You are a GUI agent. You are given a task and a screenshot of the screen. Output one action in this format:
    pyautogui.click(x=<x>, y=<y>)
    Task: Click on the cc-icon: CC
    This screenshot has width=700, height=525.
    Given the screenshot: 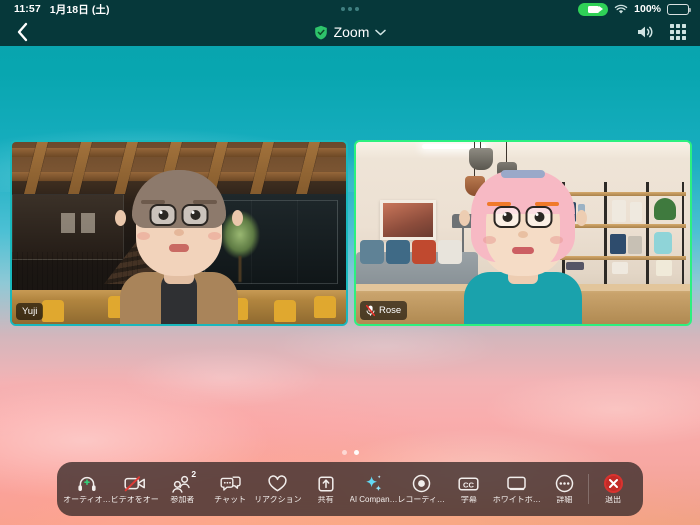 What is the action you would take?
    pyautogui.click(x=468, y=483)
    